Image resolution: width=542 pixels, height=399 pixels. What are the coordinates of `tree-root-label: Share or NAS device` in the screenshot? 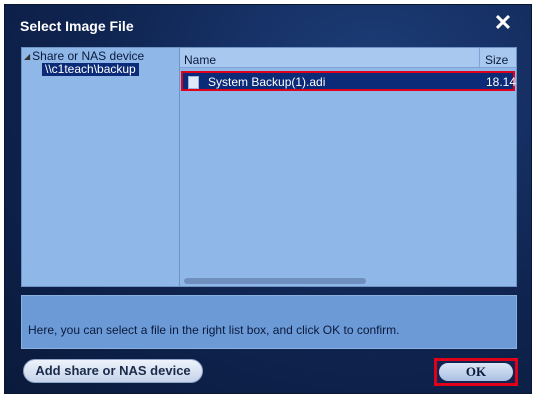 It's located at (88, 56).